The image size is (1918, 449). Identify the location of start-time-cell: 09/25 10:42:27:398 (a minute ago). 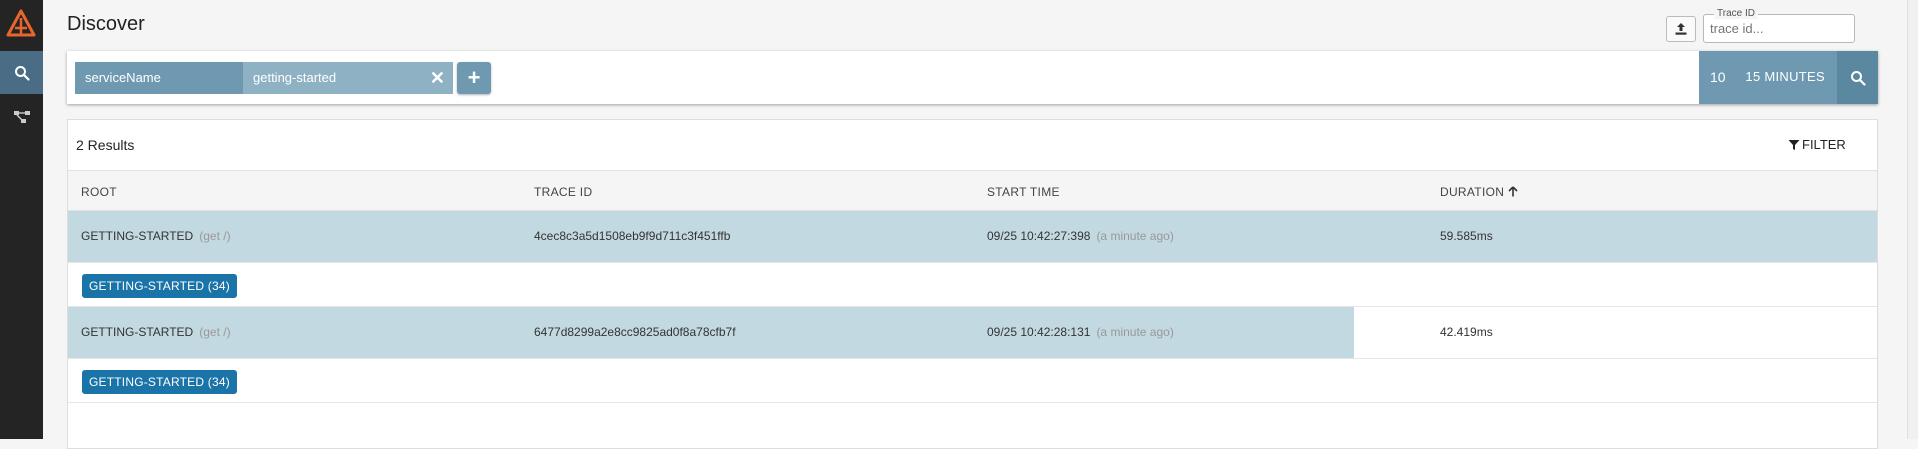
(1080, 236).